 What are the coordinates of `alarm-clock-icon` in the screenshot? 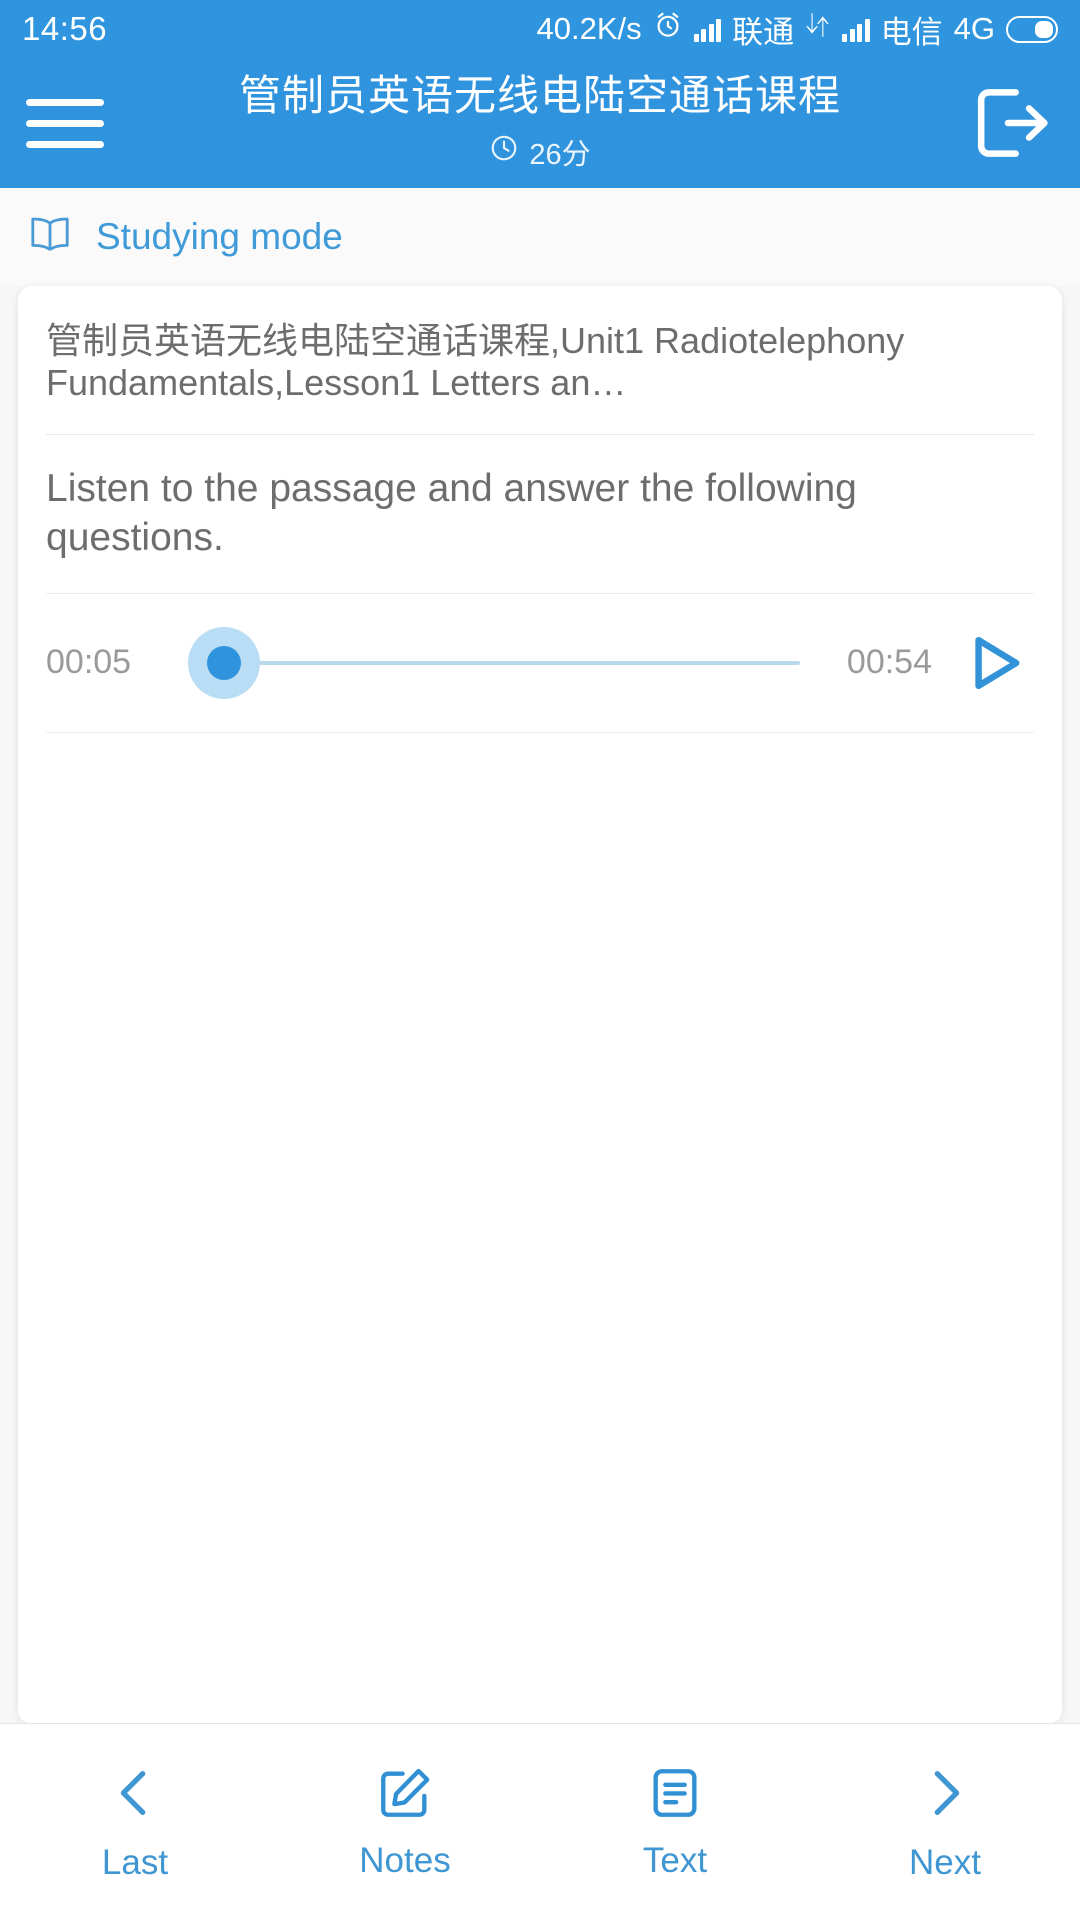 It's located at (668, 29).